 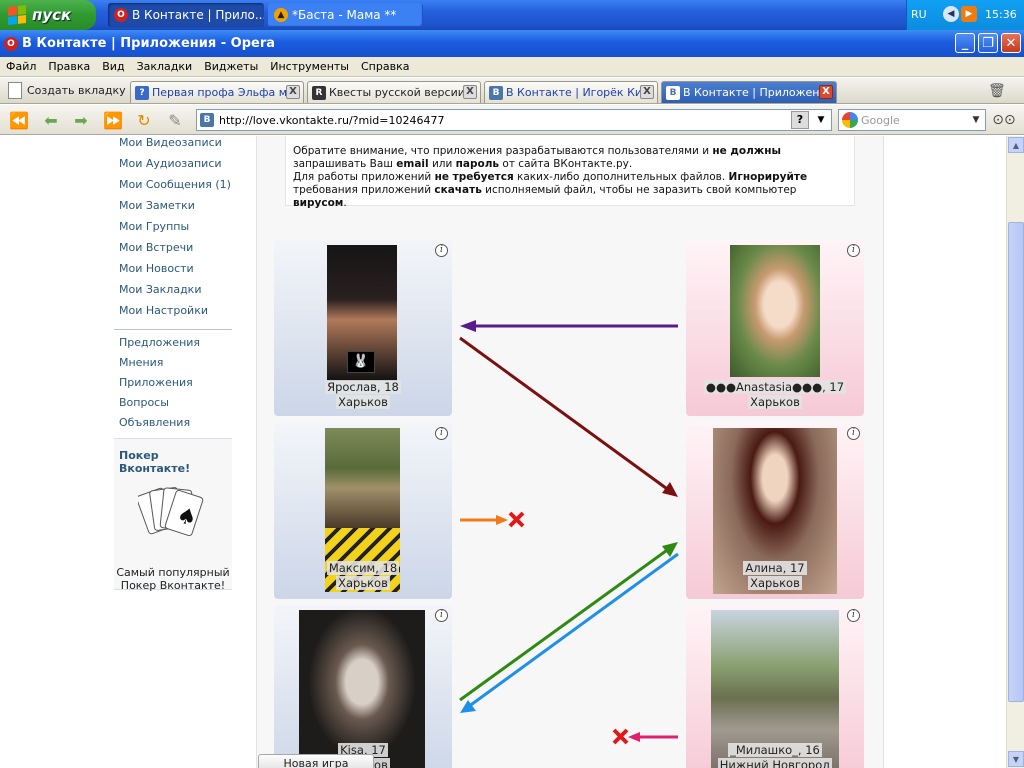 What do you see at coordinates (361, 362) in the screenshot?
I see `playboy-bunny-icon: 🐰` at bounding box center [361, 362].